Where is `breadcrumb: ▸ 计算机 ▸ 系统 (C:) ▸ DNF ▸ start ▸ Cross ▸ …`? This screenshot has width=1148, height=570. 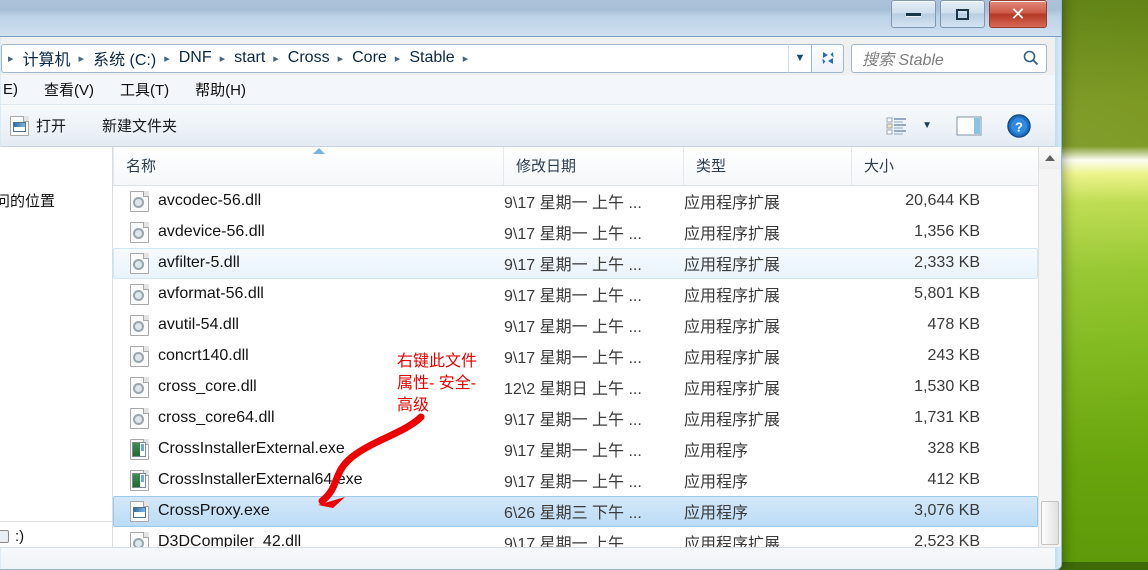
breadcrumb: ▸ 计算机 ▸ 系统 (C:) ▸ DNF ▸ start ▸ Cross ▸ … is located at coordinates (394, 58).